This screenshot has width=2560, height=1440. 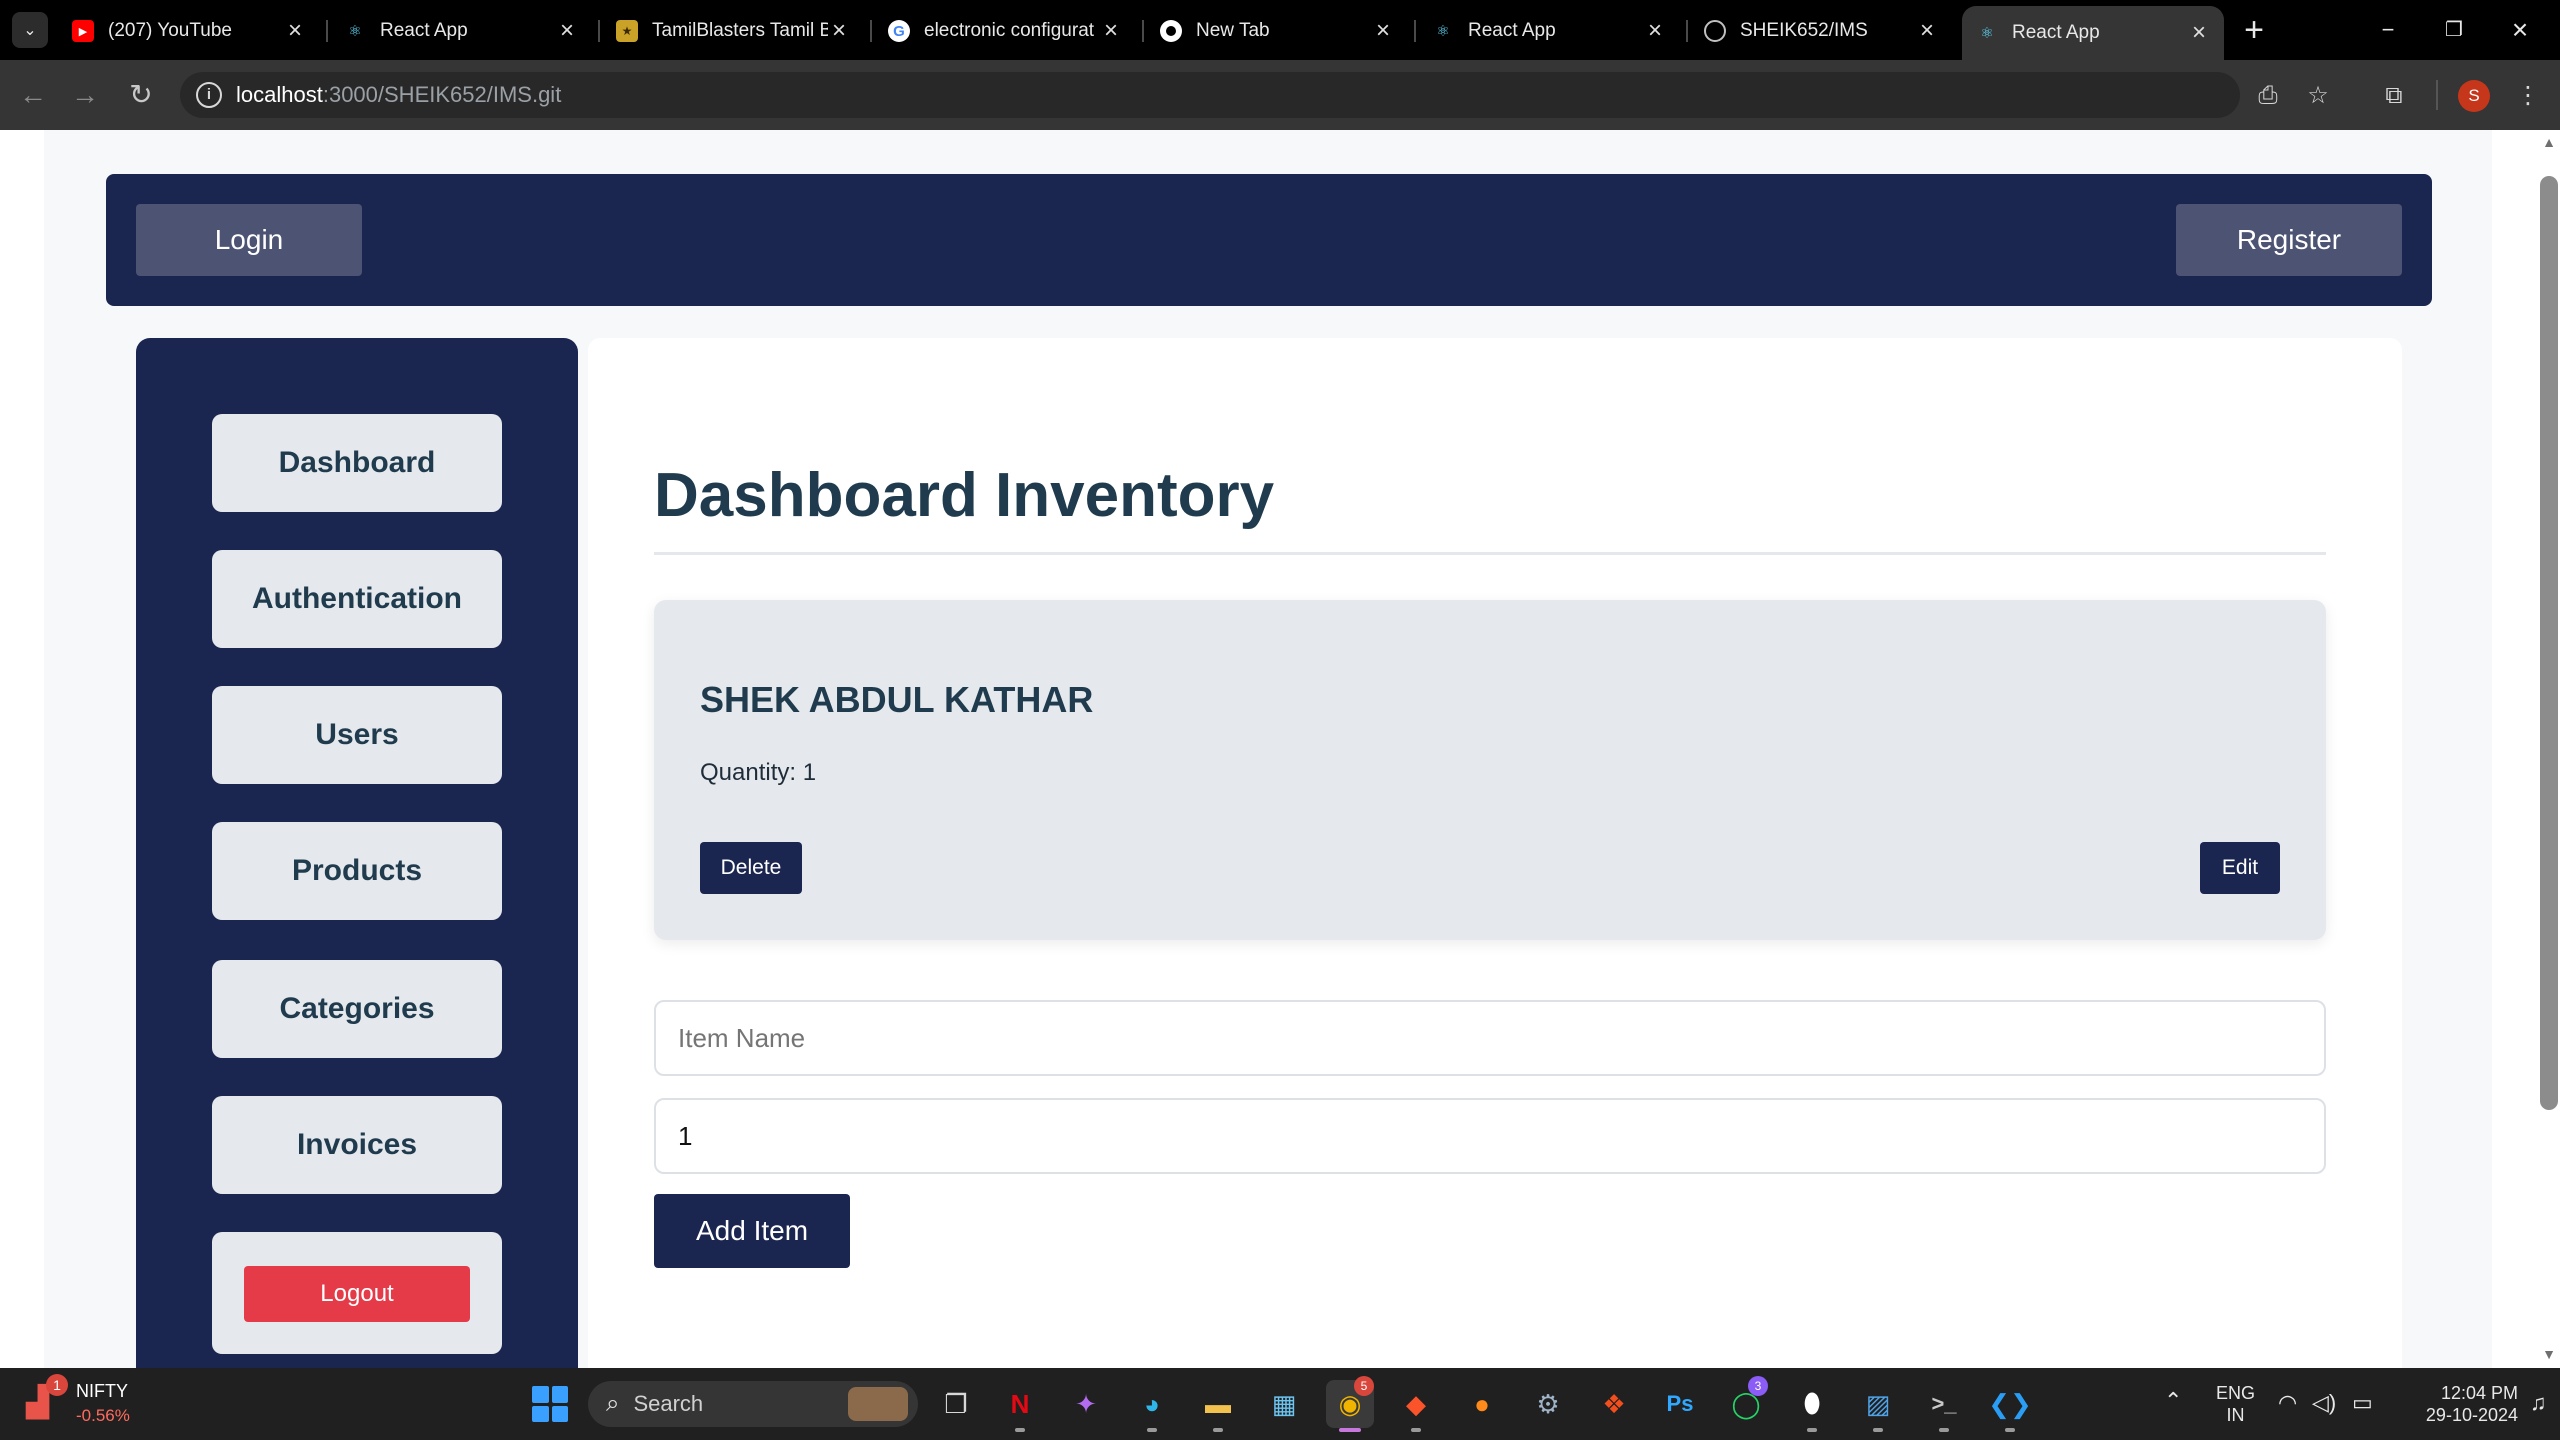 What do you see at coordinates (1416, 1404) in the screenshot?
I see `brave-icon: ◆` at bounding box center [1416, 1404].